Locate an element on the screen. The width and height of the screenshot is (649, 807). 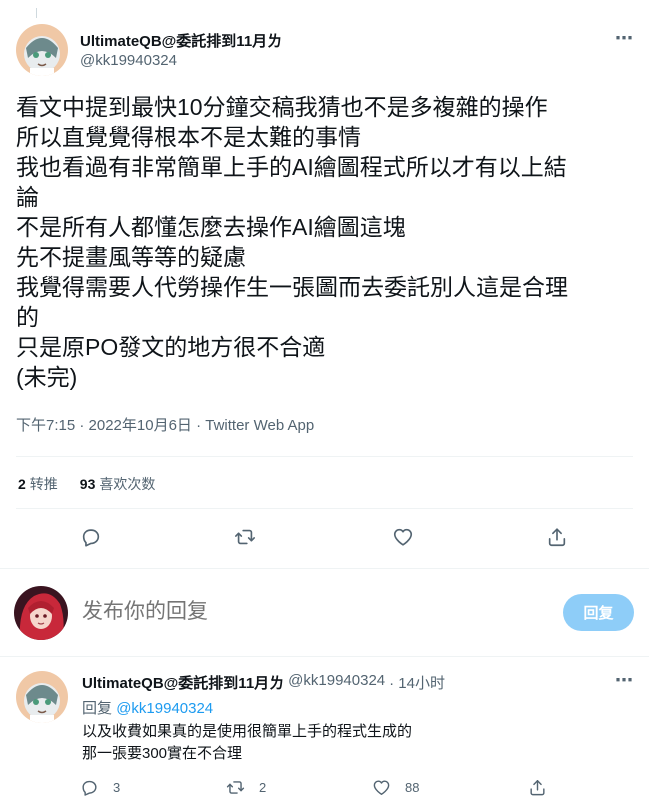
reply-author-name: UltimateQB@委託排到11月ㄌ is located at coordinates (183, 682).